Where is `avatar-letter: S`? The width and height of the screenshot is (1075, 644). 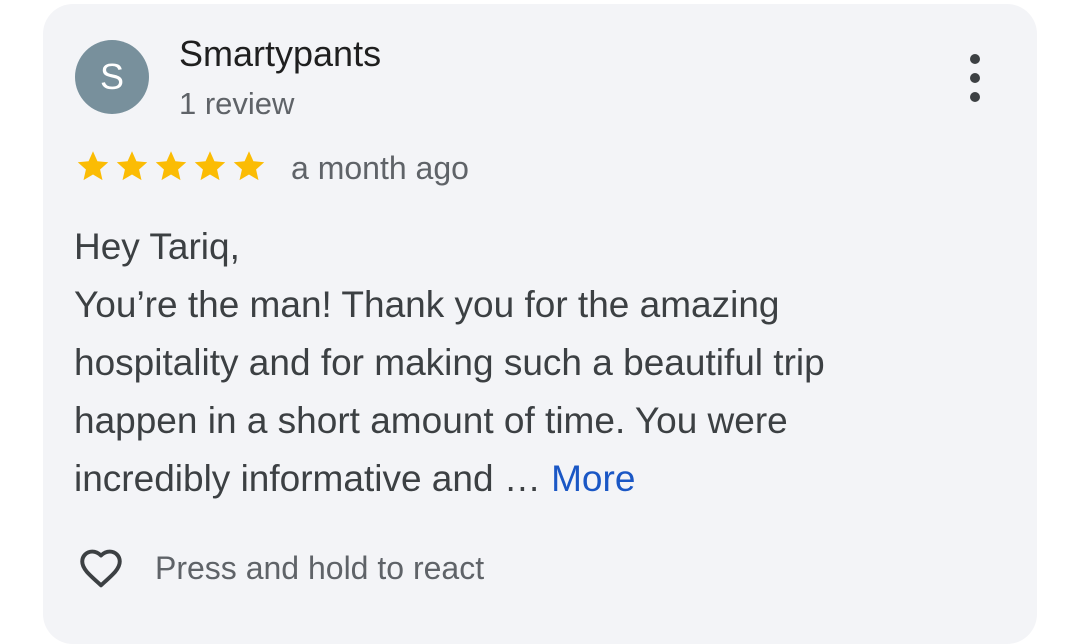
avatar-letter: S is located at coordinates (111, 76).